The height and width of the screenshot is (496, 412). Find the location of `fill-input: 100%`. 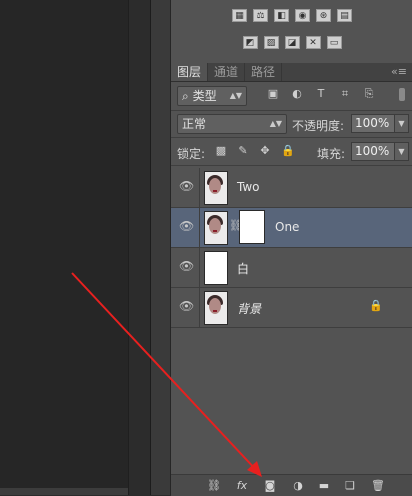

fill-input: 100% is located at coordinates (373, 151).